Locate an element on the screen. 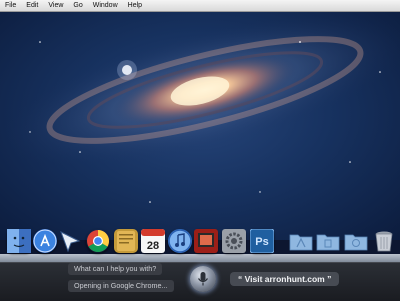 This screenshot has height=301, width=400. chrome-icon is located at coordinates (98, 241).